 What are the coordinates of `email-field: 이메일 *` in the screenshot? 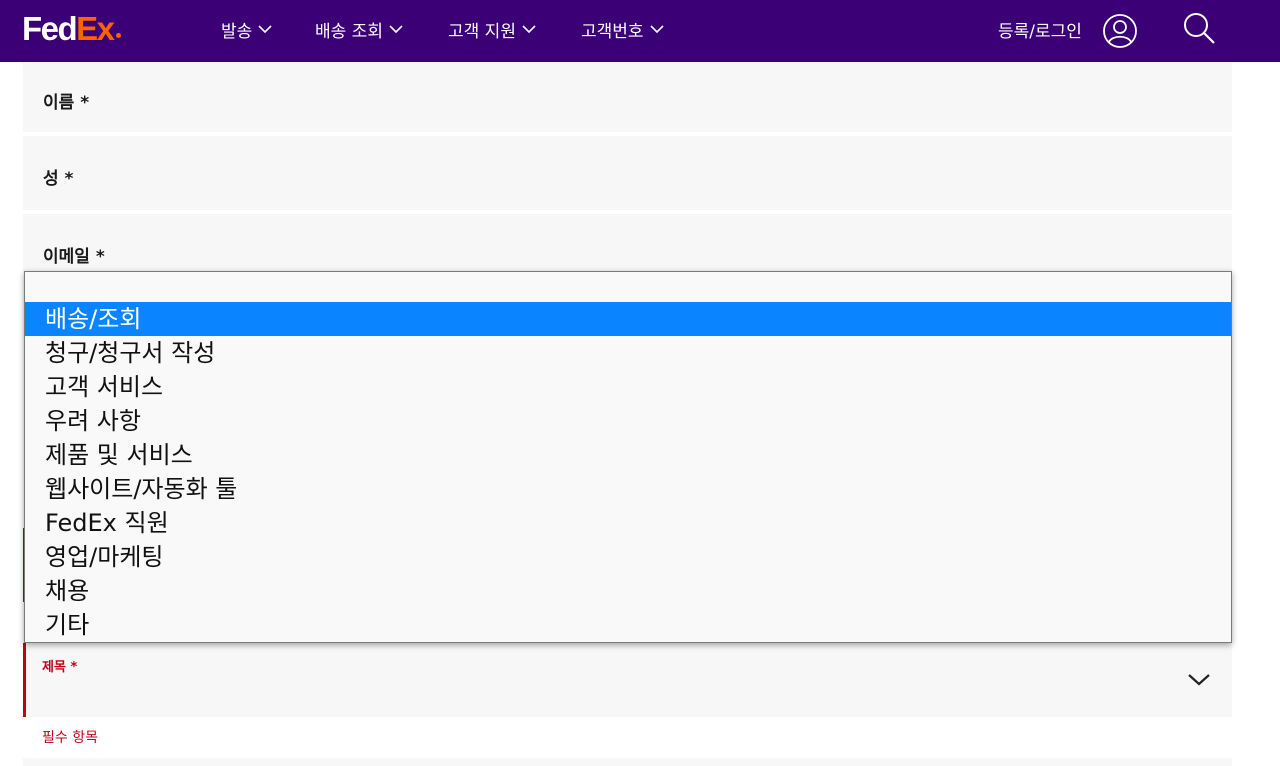 It's located at (627, 244).